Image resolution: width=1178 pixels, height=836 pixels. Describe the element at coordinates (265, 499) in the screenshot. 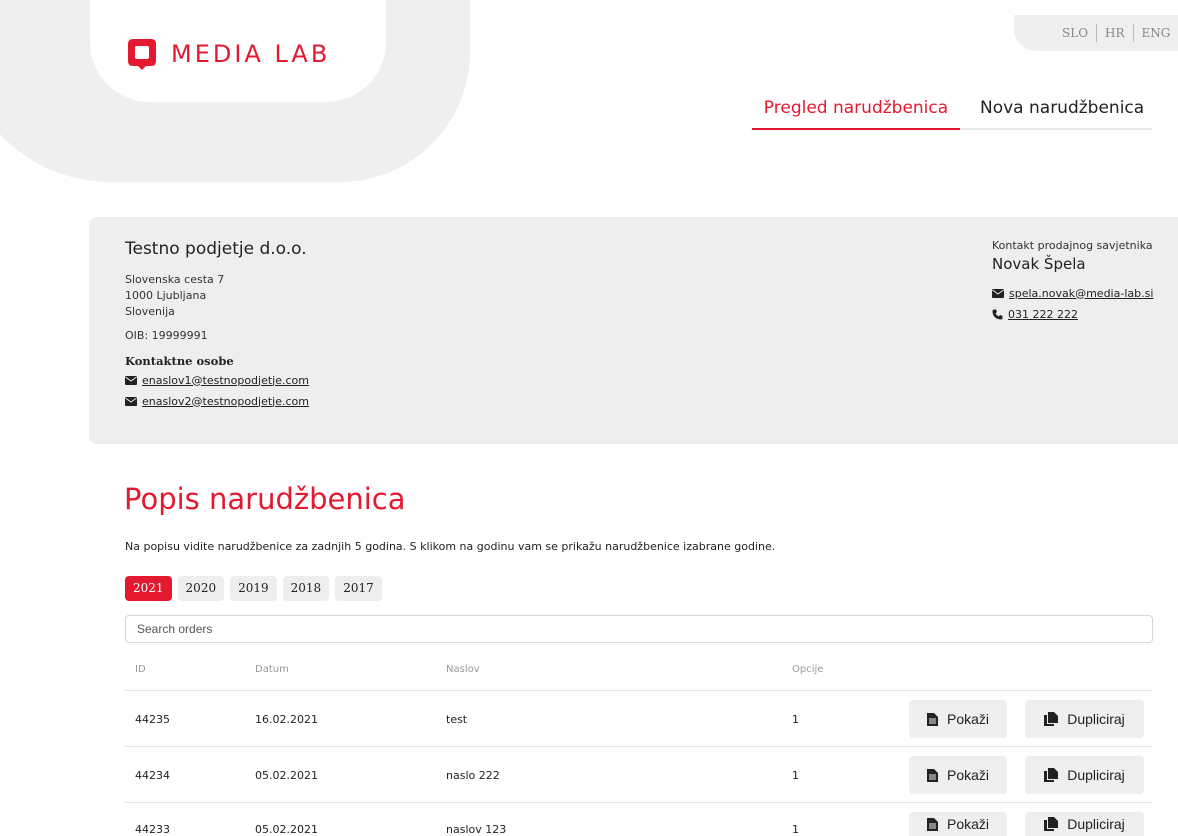

I see `page-title: Popis narudžbenica` at that location.